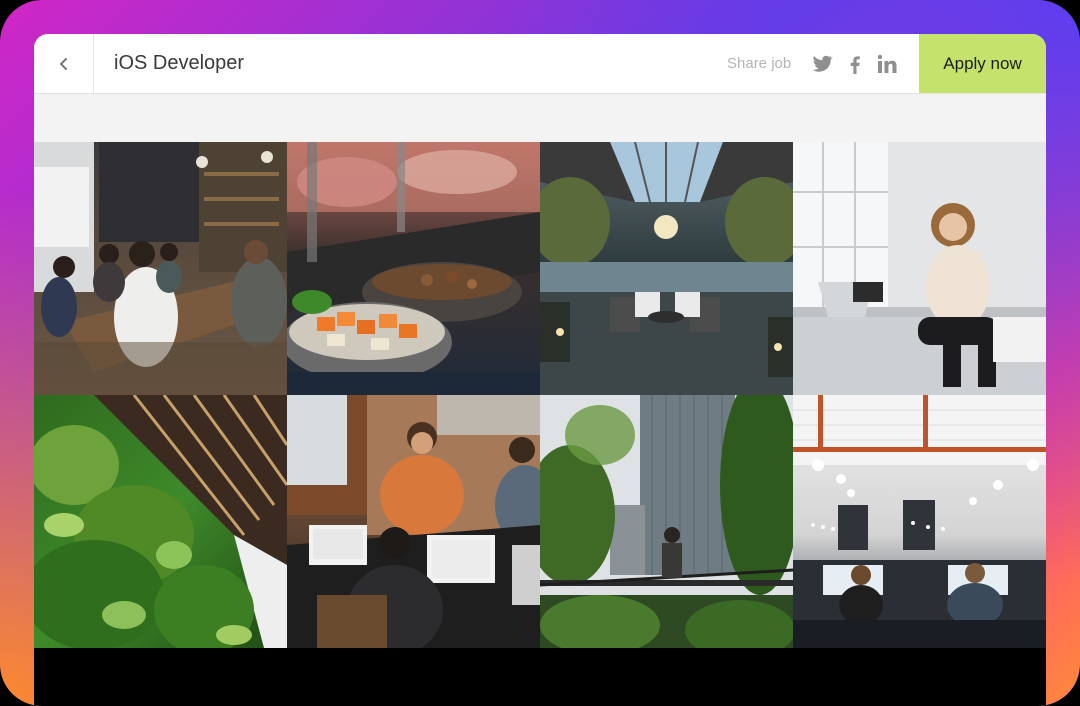  Describe the element at coordinates (160, 268) in the screenshot. I see `cafe-team-meeting-photo` at that location.